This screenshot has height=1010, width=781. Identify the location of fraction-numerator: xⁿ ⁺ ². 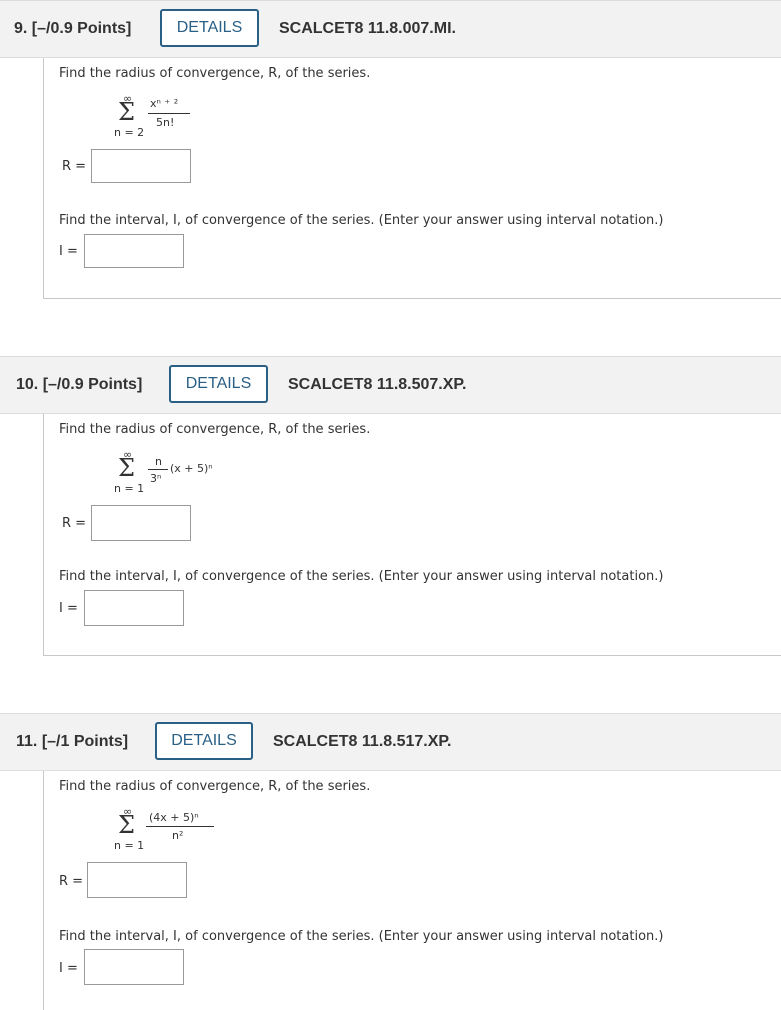
(164, 103).